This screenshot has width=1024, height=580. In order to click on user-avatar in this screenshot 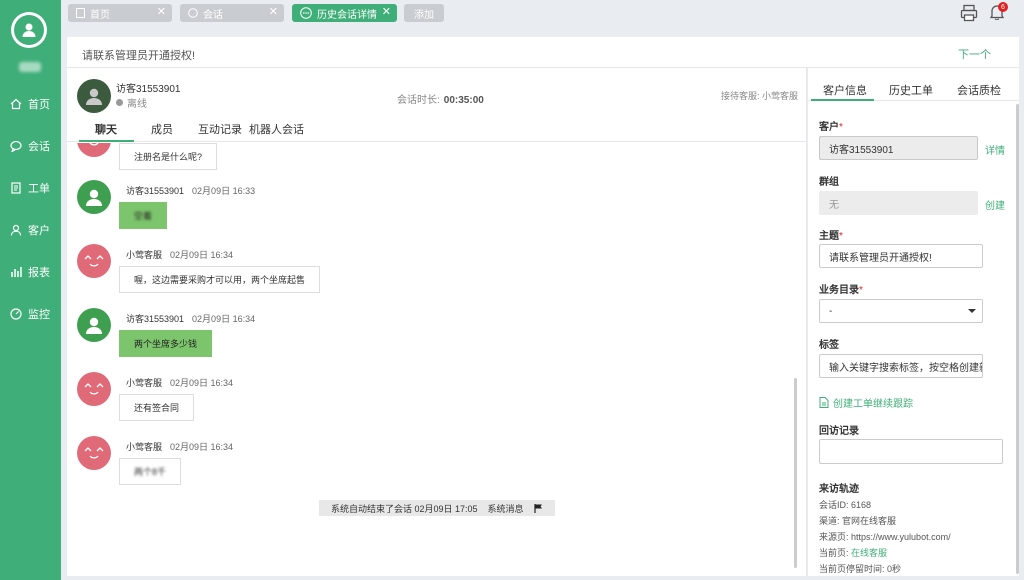, I will do `click(29, 30)`.